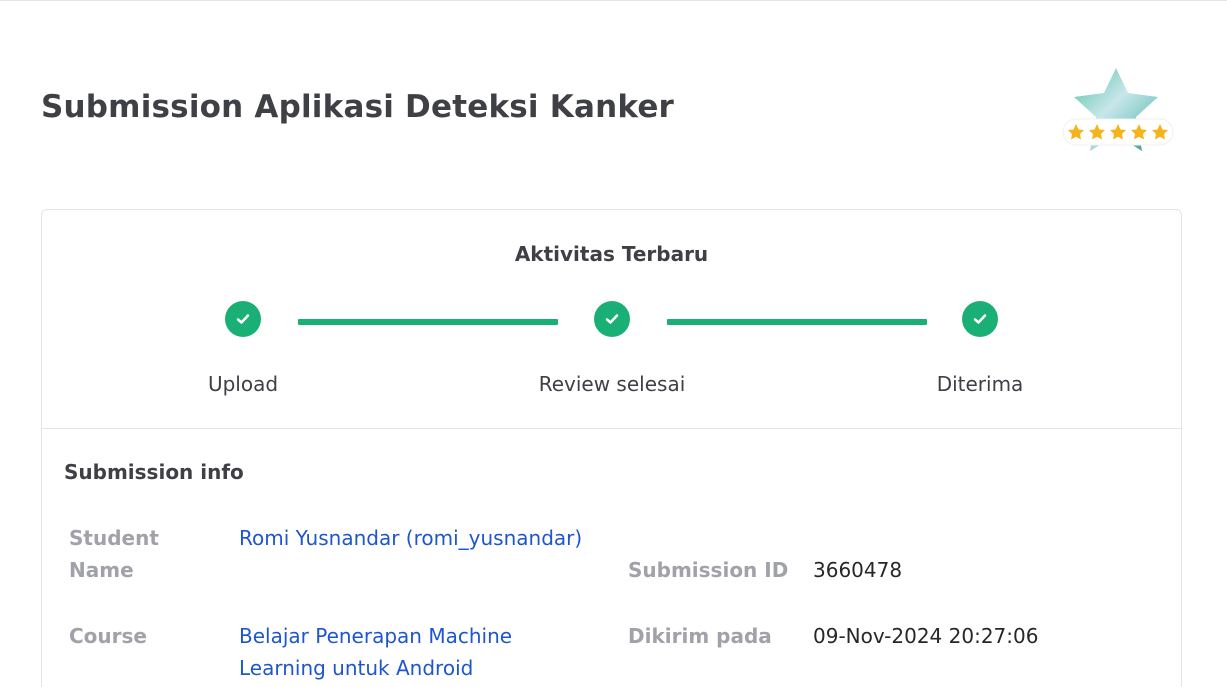  What do you see at coordinates (926, 636) in the screenshot?
I see `submitted-at-value: 09-Nov-2024 20:27:06` at bounding box center [926, 636].